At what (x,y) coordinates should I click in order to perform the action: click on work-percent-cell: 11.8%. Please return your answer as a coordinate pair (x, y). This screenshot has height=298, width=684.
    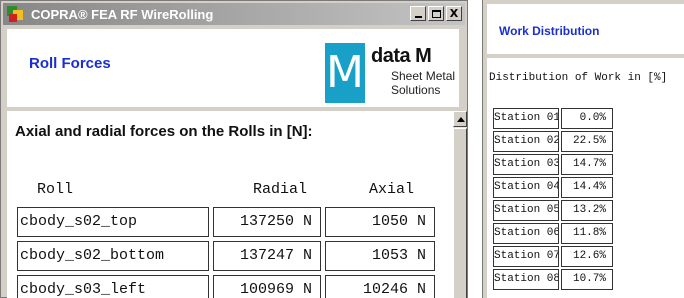
    Looking at the image, I should click on (587, 233).